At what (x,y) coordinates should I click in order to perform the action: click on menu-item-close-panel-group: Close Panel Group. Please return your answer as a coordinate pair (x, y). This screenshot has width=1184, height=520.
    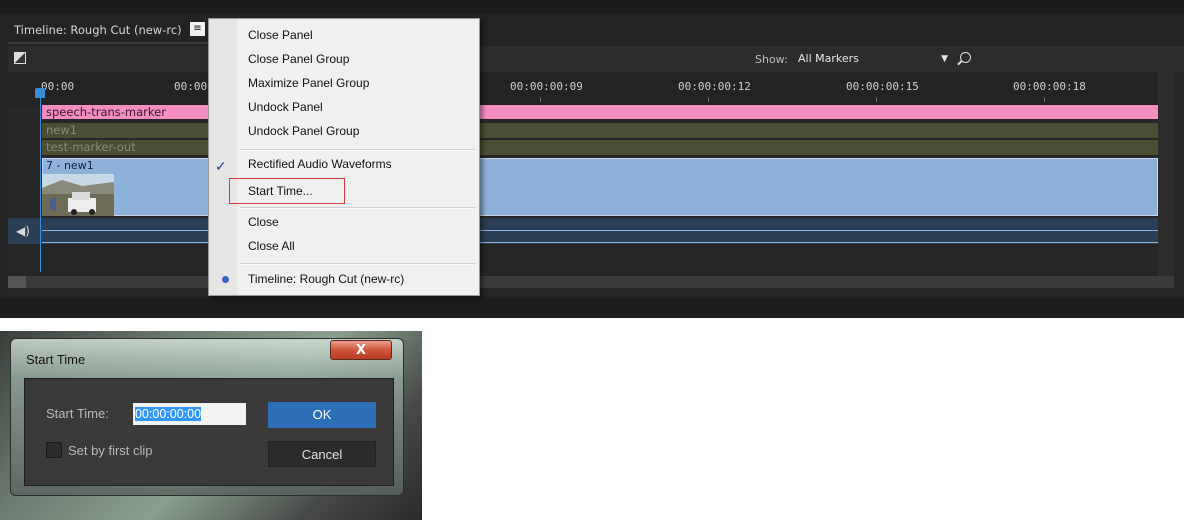
    Looking at the image, I should click on (298, 59).